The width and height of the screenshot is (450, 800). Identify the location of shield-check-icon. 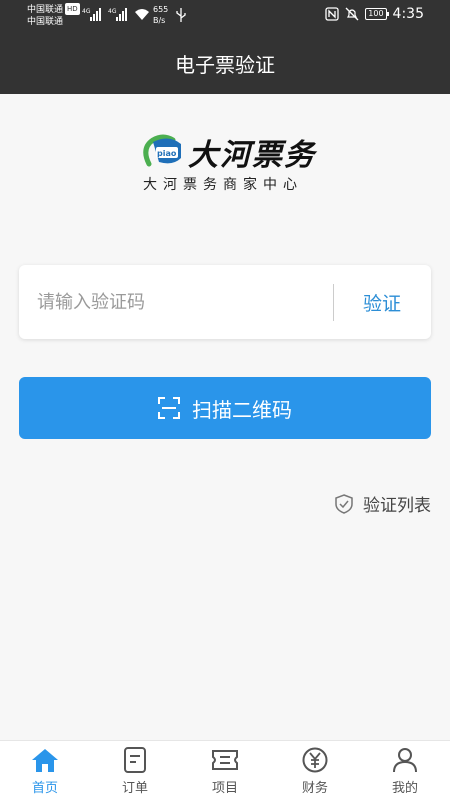
(344, 503).